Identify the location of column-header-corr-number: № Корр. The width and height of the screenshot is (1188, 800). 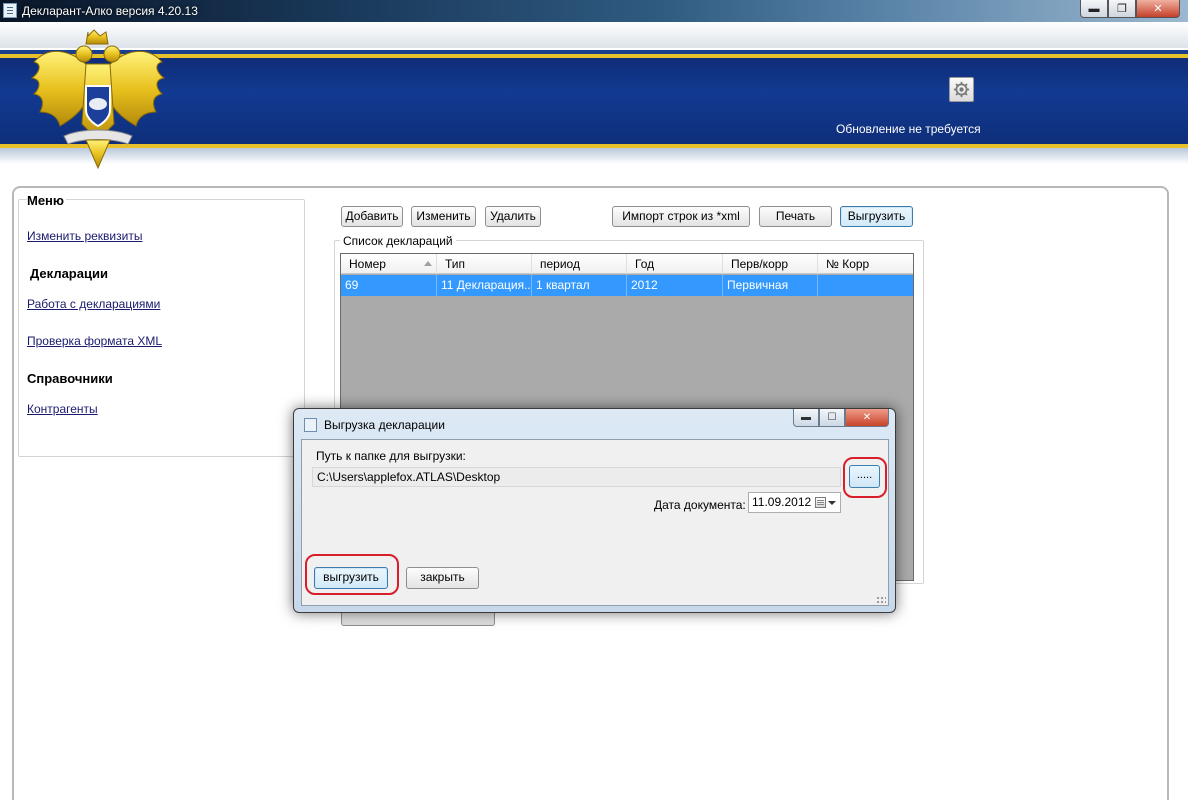
(865, 264).